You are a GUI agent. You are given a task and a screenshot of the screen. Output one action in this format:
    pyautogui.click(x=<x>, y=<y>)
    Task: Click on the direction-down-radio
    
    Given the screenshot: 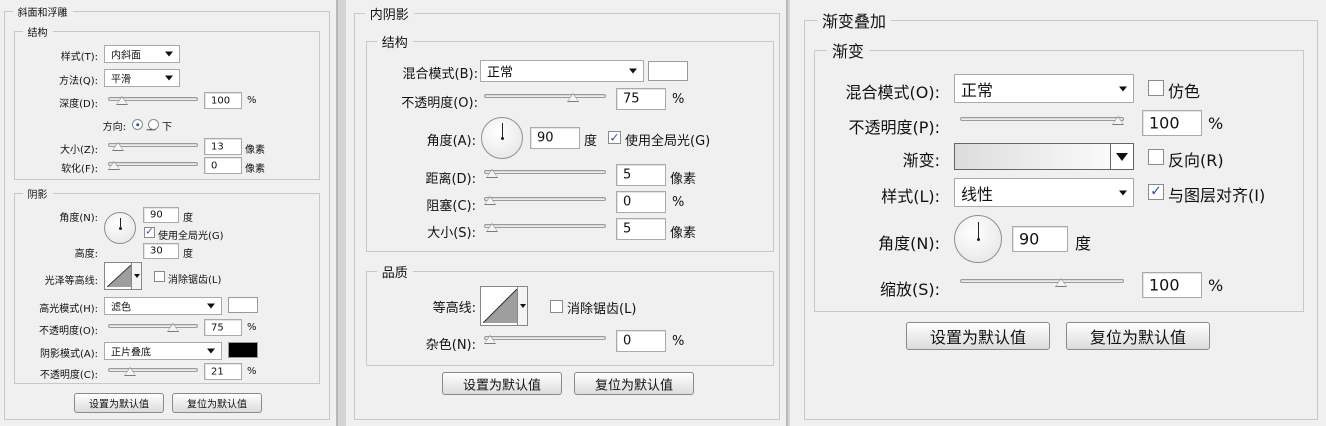 What is the action you would take?
    pyautogui.click(x=153, y=124)
    